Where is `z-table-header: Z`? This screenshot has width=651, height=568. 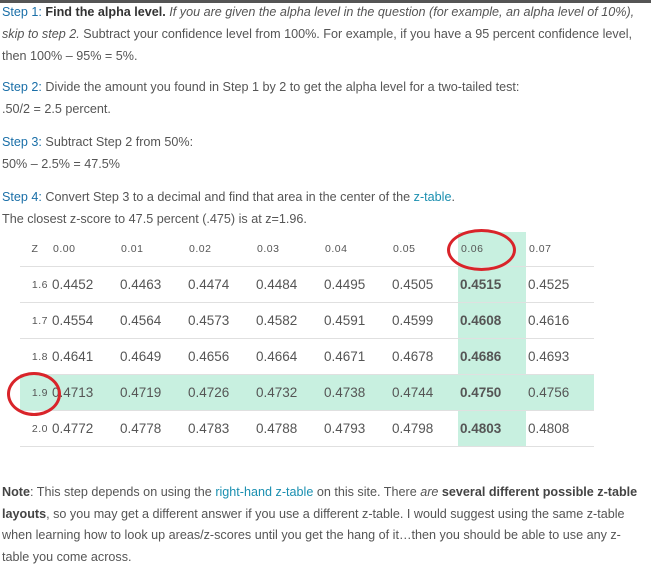
z-table-header: Z is located at coordinates (35, 249).